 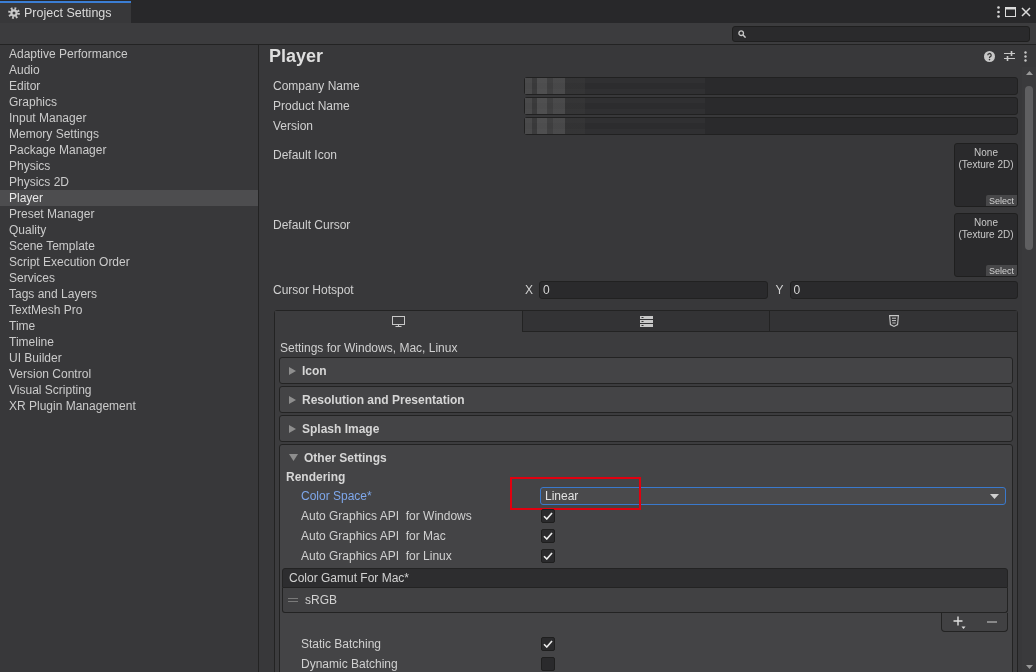 I want to click on gear-icon, so click(x=14, y=13).